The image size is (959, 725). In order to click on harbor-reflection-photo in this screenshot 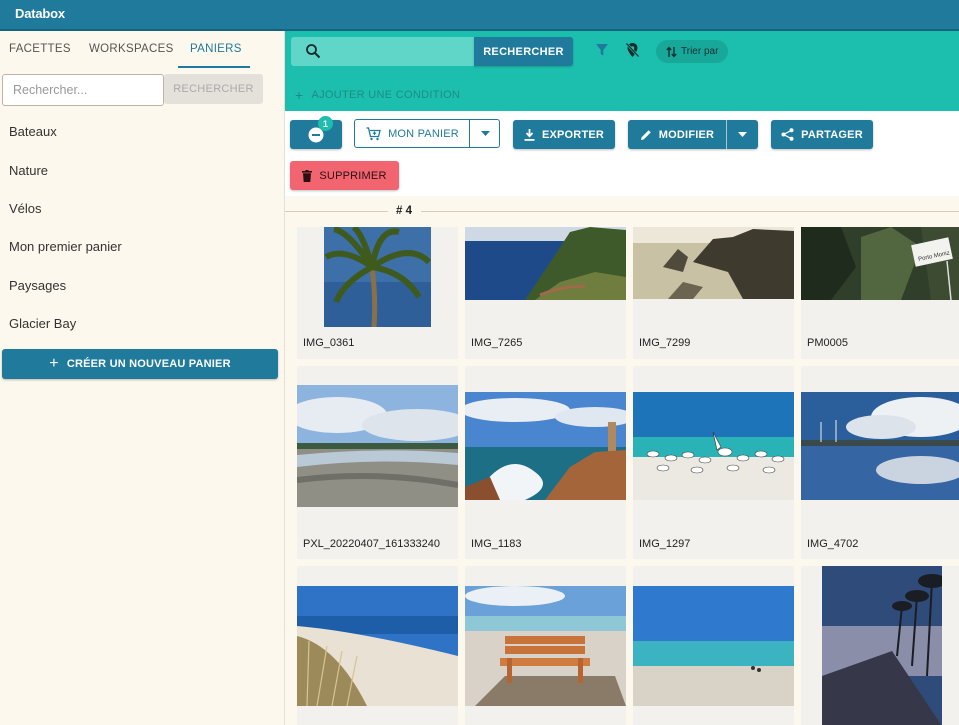, I will do `click(880, 446)`.